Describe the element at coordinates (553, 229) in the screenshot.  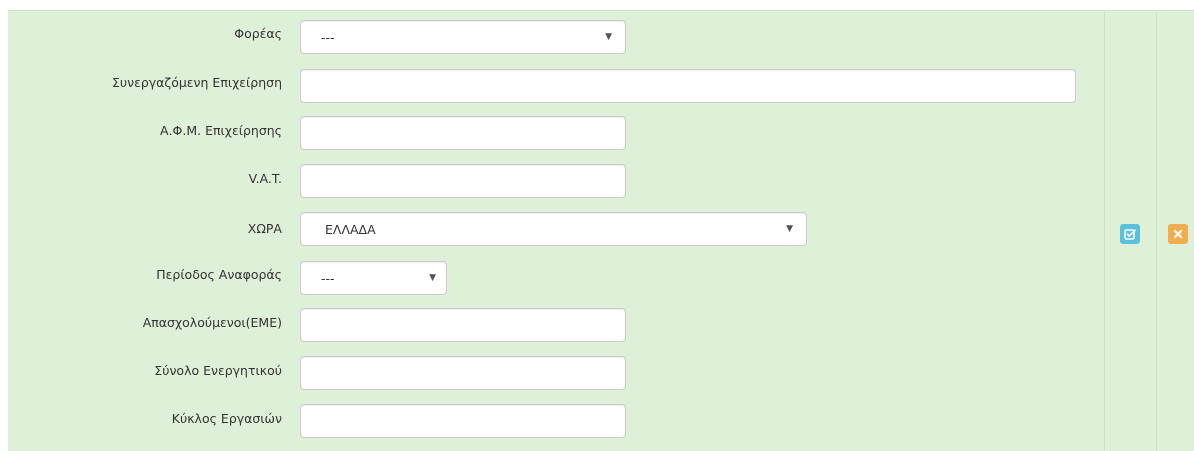
I see `country-select: ΕΛΛΑΔΑ ▼` at that location.